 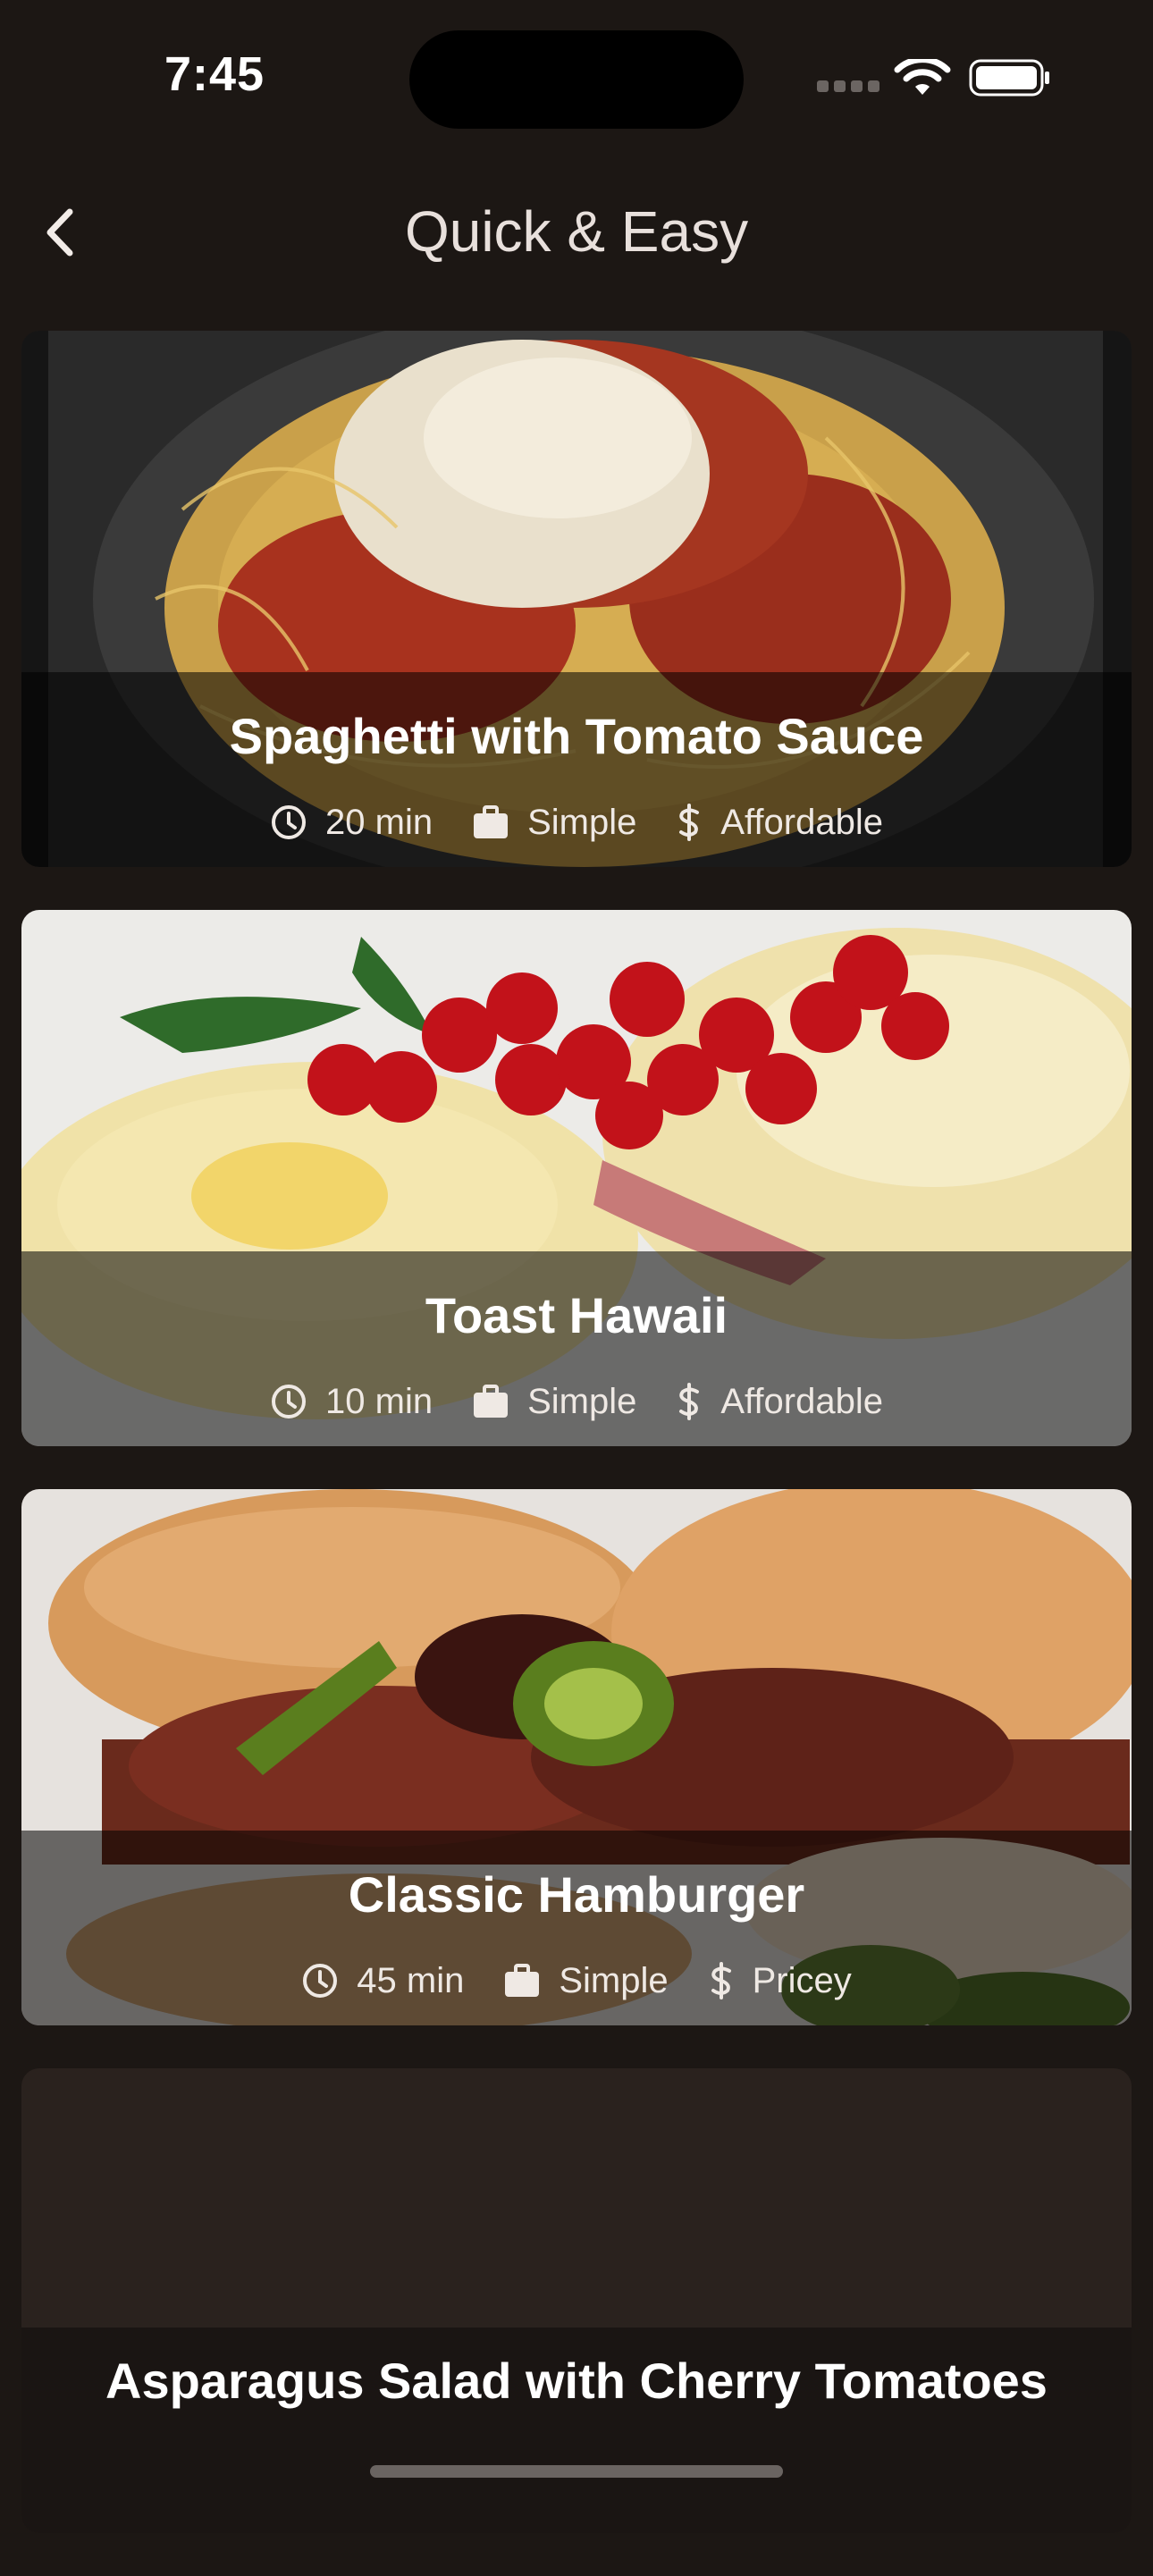 I want to click on affordability-info: Pricey, so click(x=780, y=1981).